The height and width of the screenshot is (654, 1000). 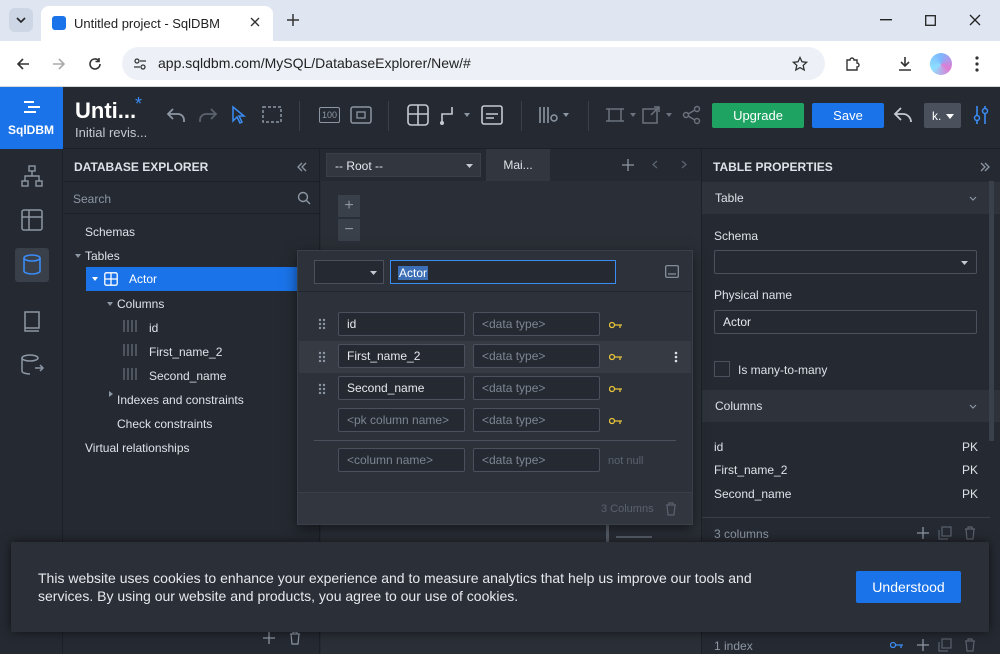 What do you see at coordinates (111, 394) in the screenshot?
I see `collapsed-caret-icon` at bounding box center [111, 394].